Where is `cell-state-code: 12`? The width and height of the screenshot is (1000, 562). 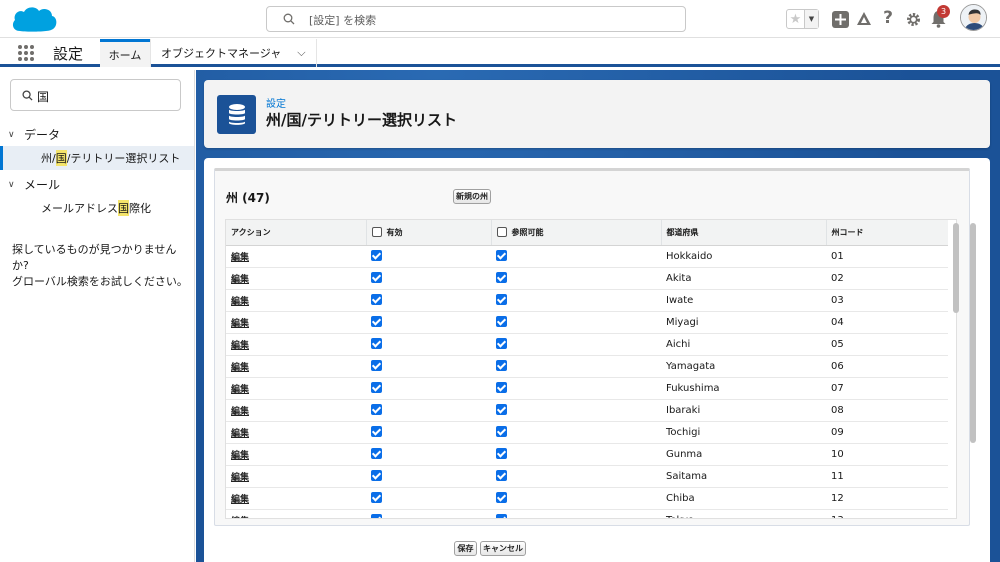 cell-state-code: 12 is located at coordinates (887, 498).